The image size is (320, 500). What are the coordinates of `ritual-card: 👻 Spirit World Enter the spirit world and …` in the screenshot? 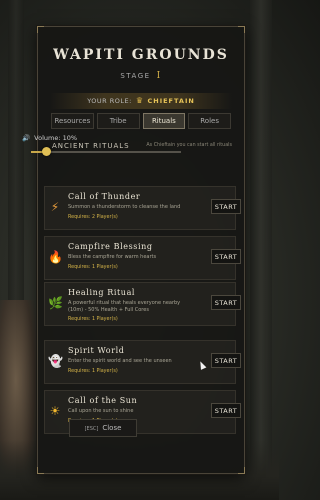 It's located at (142, 362).